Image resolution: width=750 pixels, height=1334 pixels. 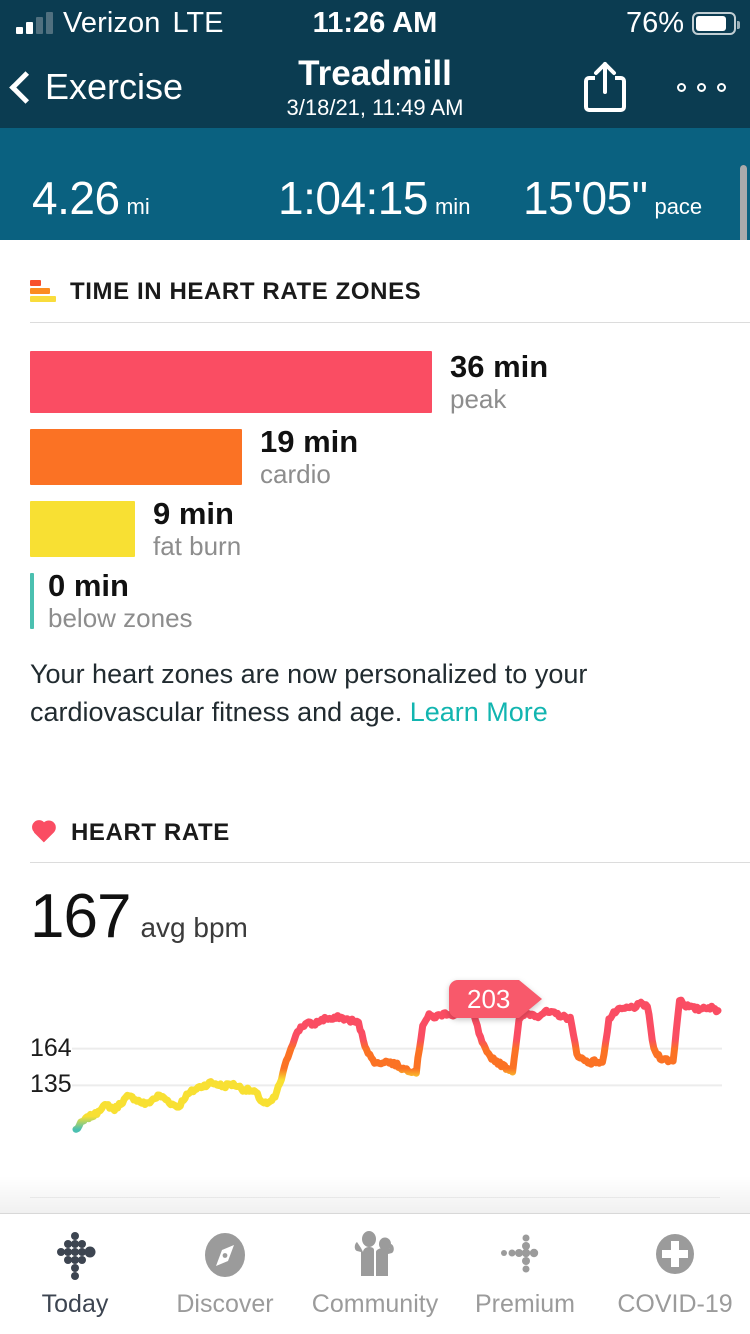 I want to click on heart-rate-average-value: 167, so click(x=80, y=916).